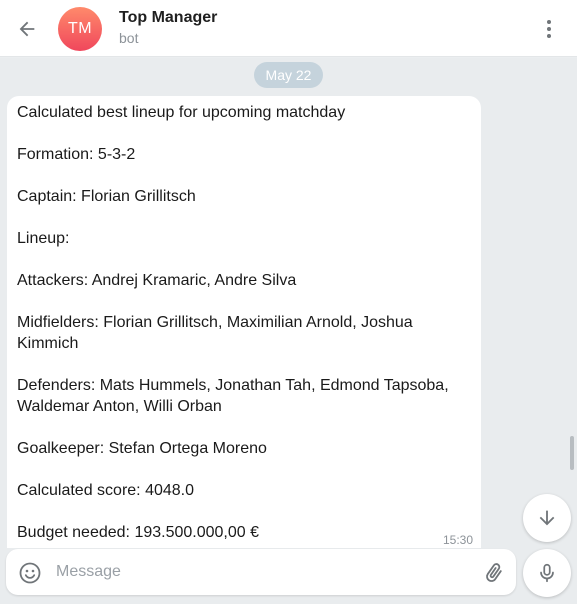  I want to click on message-time: 15:30, so click(457, 540).